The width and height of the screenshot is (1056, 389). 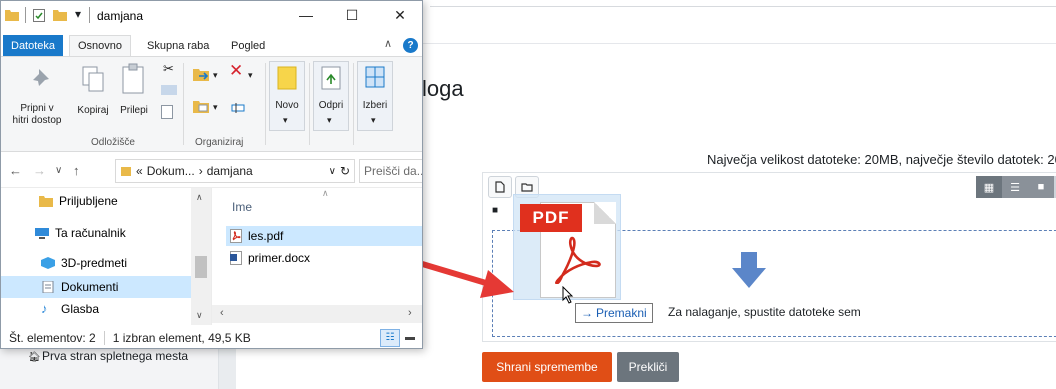 I want to click on nav-scroll-thumb, so click(x=201, y=267).